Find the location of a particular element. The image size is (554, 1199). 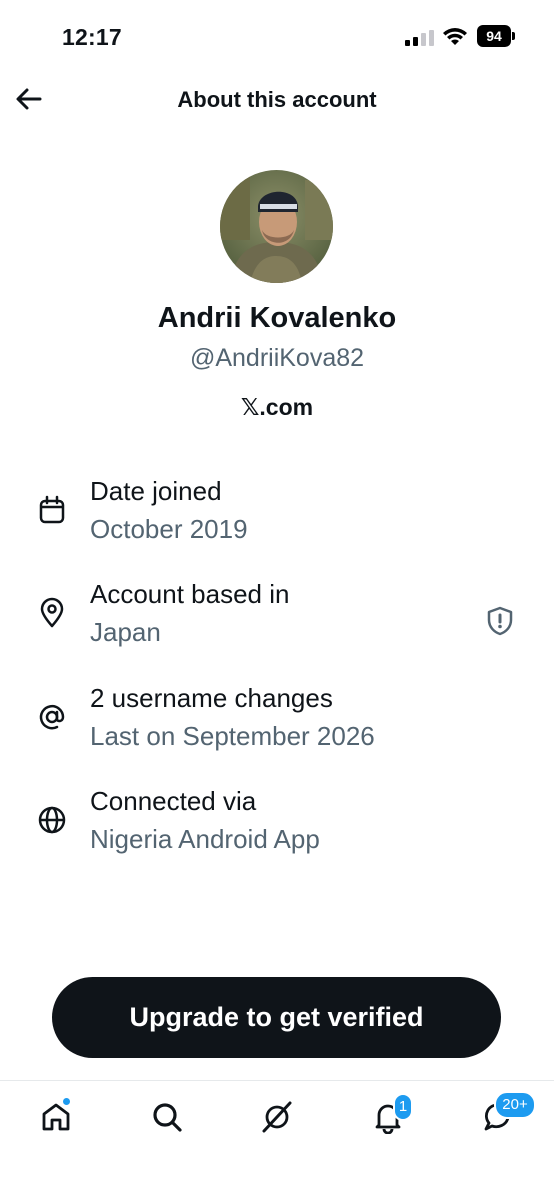

wifi-icon is located at coordinates (455, 36).